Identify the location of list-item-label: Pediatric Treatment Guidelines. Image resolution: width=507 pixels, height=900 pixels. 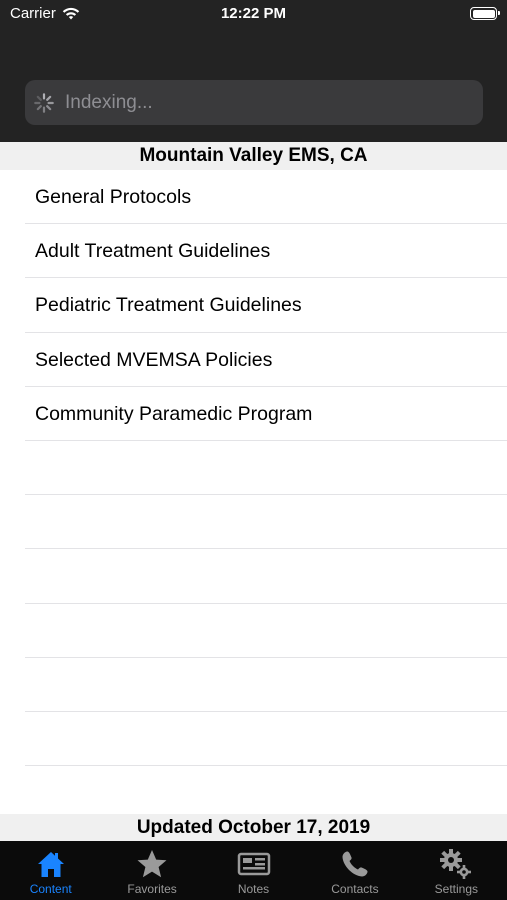
(168, 305).